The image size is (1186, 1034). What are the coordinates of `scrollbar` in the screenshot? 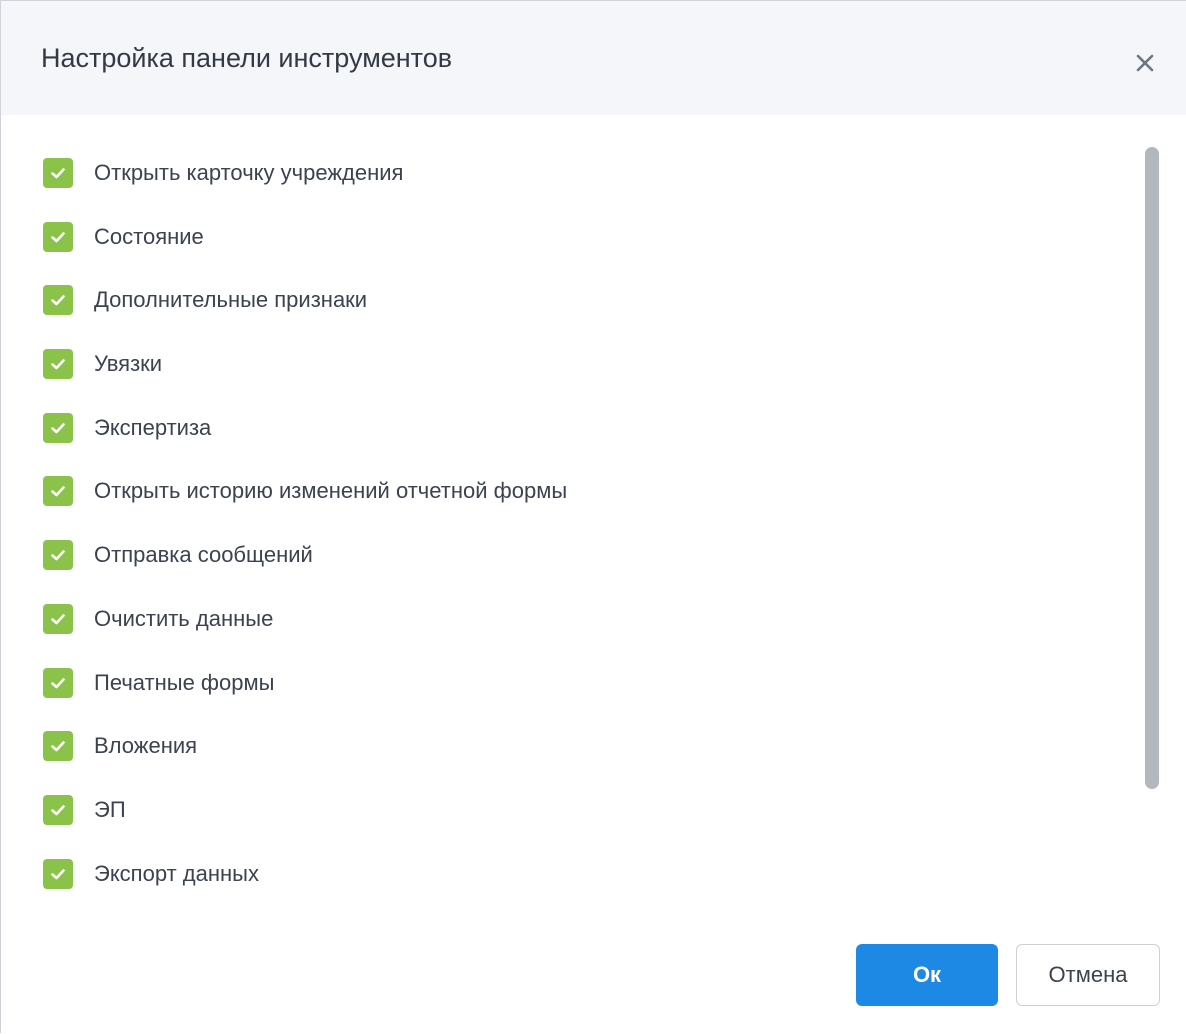 It's located at (1150, 468).